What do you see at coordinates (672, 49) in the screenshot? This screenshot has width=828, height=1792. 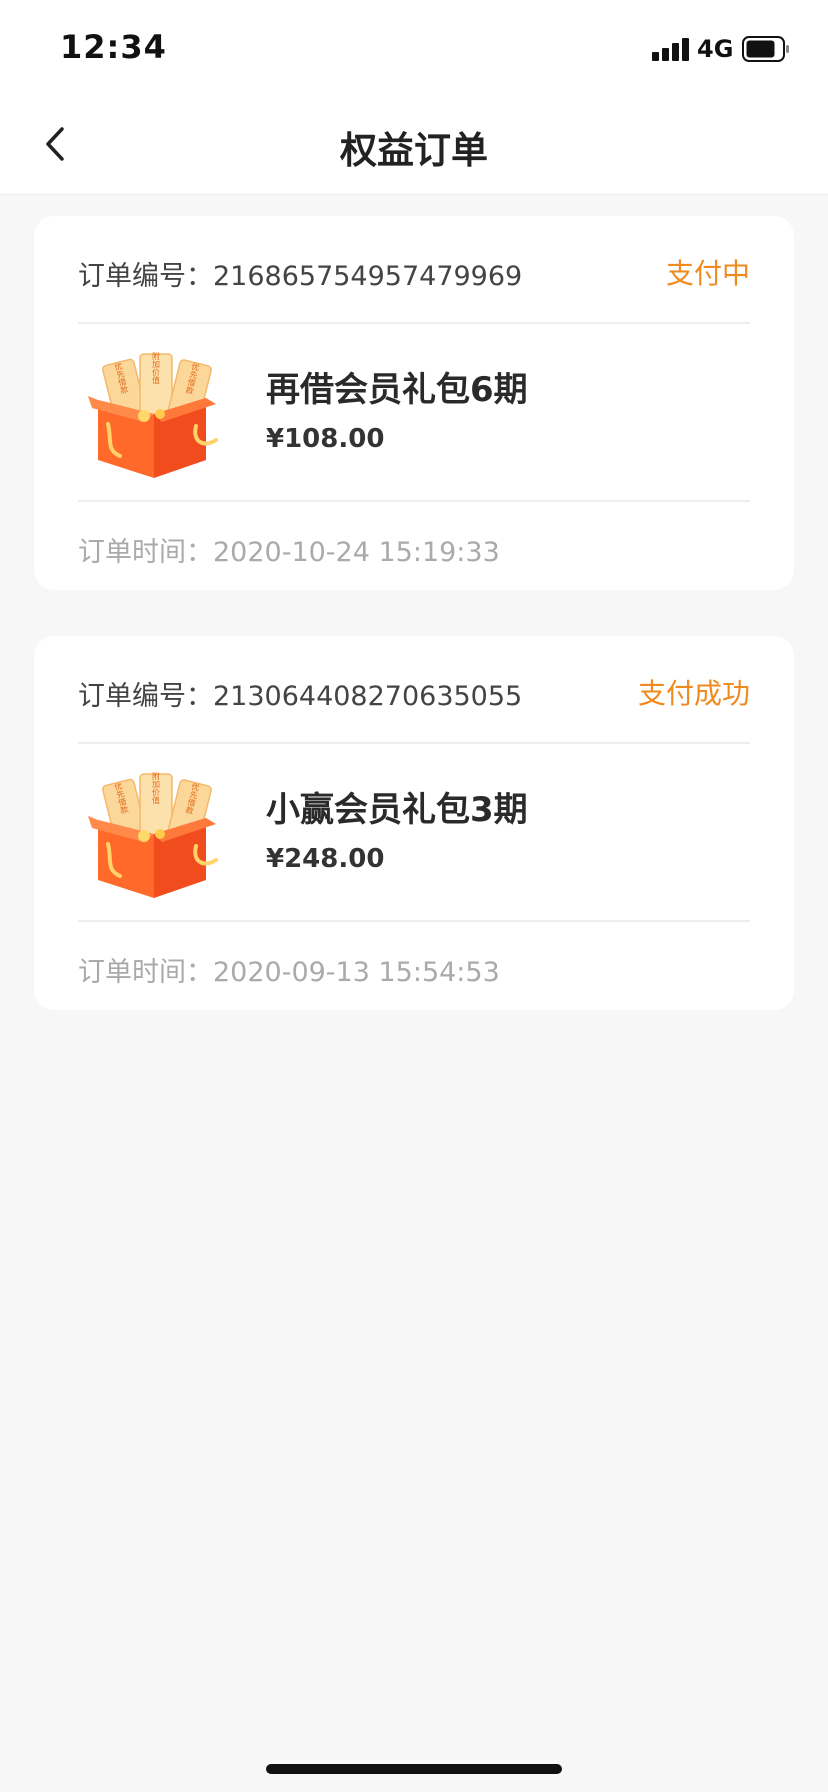 I see `signal-icon` at bounding box center [672, 49].